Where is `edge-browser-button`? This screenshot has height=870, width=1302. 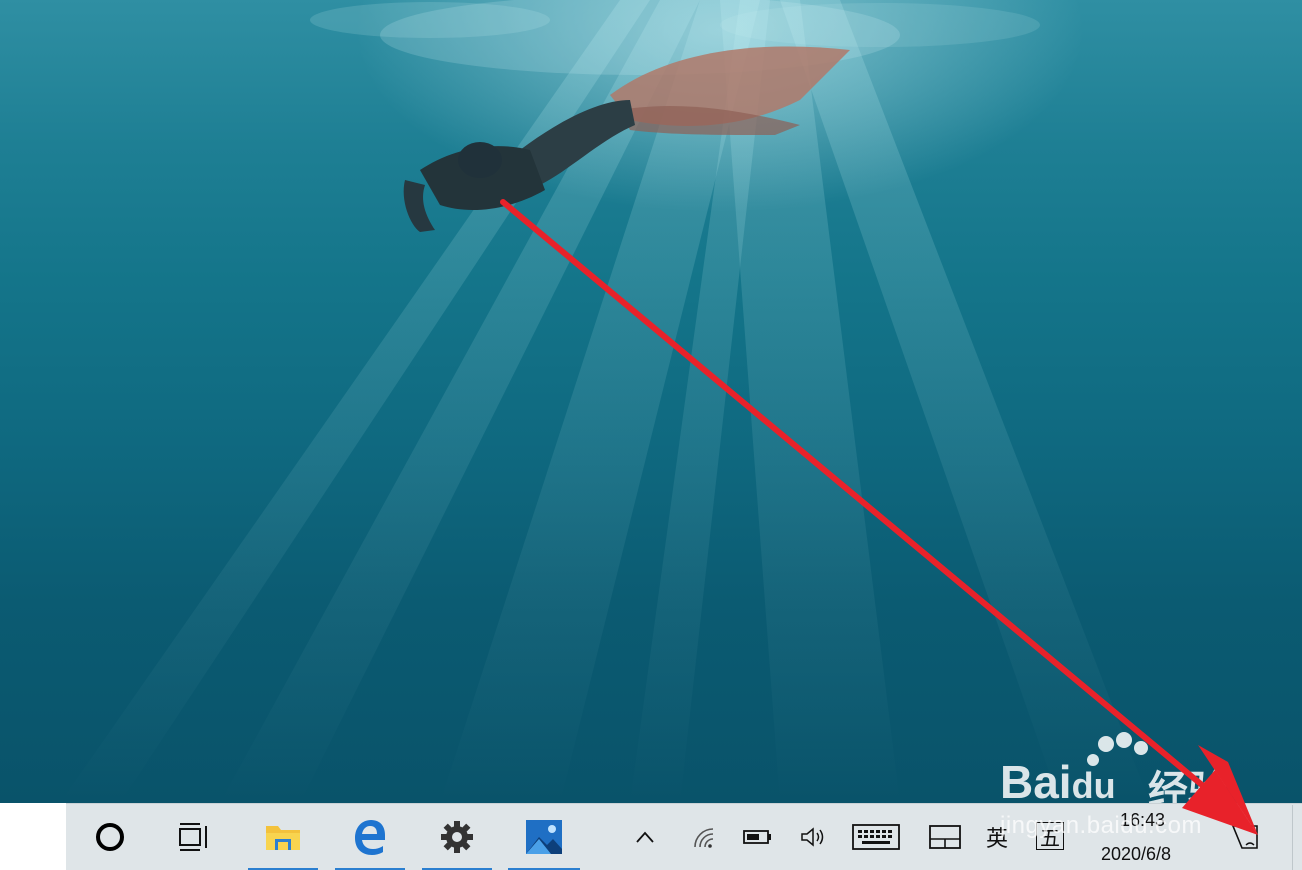
edge-browser-button is located at coordinates (370, 837).